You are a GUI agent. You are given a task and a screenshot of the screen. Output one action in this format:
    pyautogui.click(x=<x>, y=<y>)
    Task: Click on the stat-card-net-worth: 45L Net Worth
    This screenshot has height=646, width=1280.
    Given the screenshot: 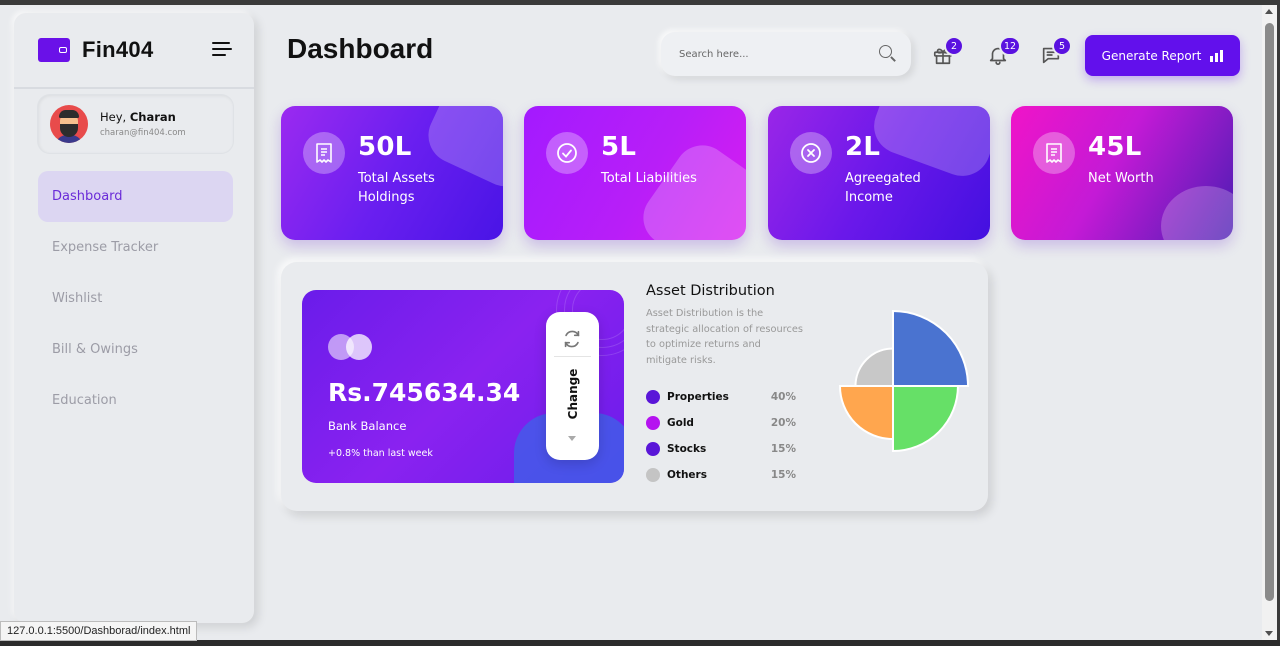 What is the action you would take?
    pyautogui.click(x=1122, y=173)
    